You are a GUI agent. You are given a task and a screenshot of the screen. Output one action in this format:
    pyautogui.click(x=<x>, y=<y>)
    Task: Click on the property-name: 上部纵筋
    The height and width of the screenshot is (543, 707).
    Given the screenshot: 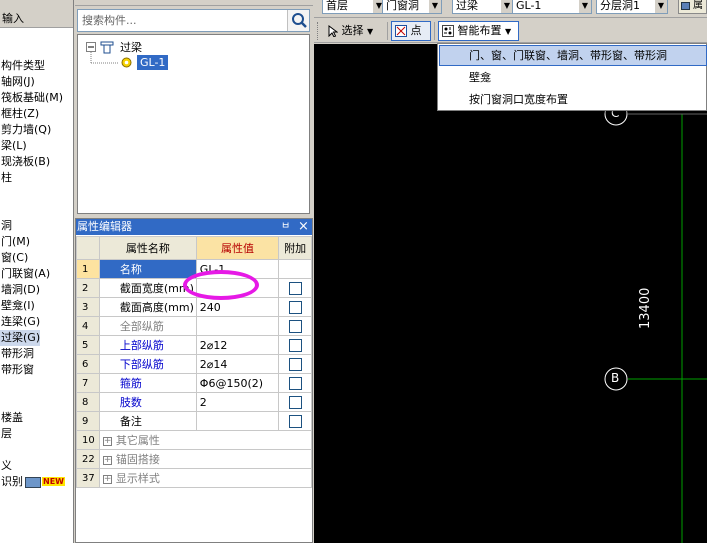 What is the action you would take?
    pyautogui.click(x=147, y=345)
    